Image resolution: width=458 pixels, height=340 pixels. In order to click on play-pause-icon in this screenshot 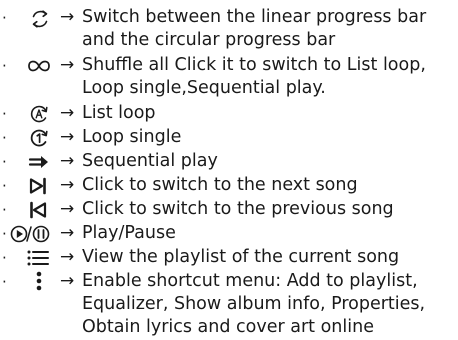, I will do `click(30, 234)`.